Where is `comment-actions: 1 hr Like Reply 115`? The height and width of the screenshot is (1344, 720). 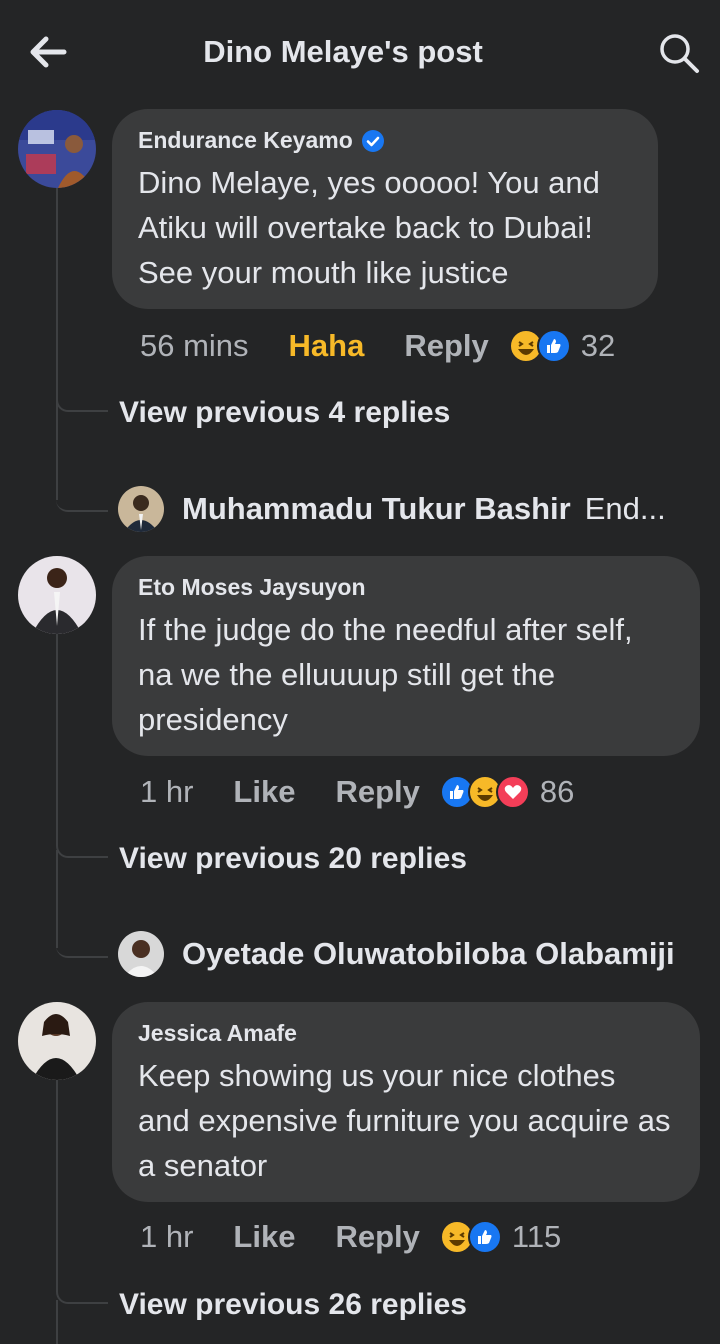
comment-actions: 1 hr Like Reply 115 is located at coordinates (350, 1237).